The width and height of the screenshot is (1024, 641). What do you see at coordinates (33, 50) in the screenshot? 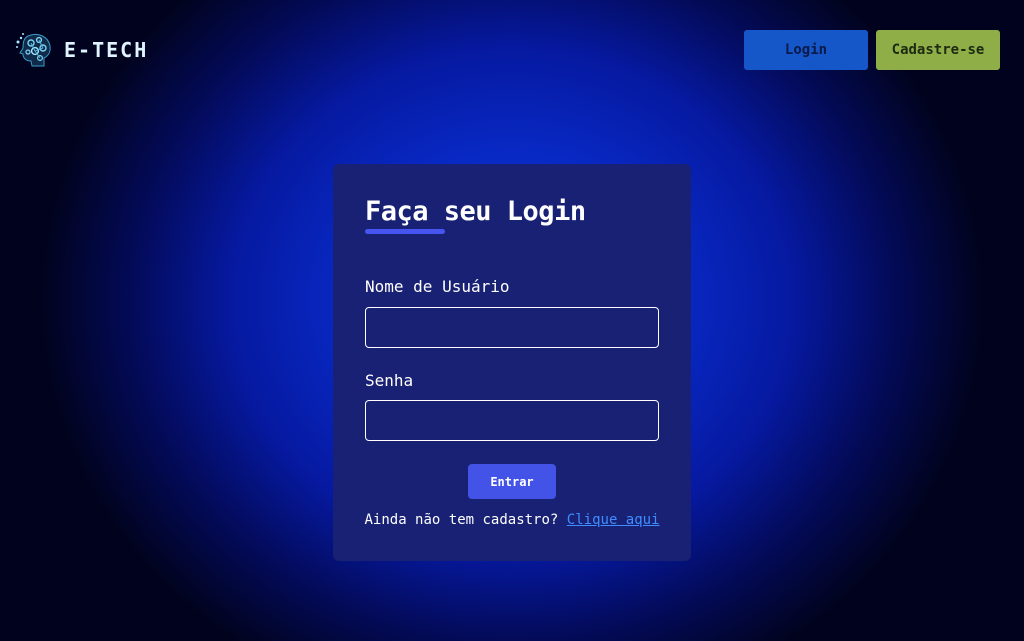
I see `ai-head-circuit-icon` at bounding box center [33, 50].